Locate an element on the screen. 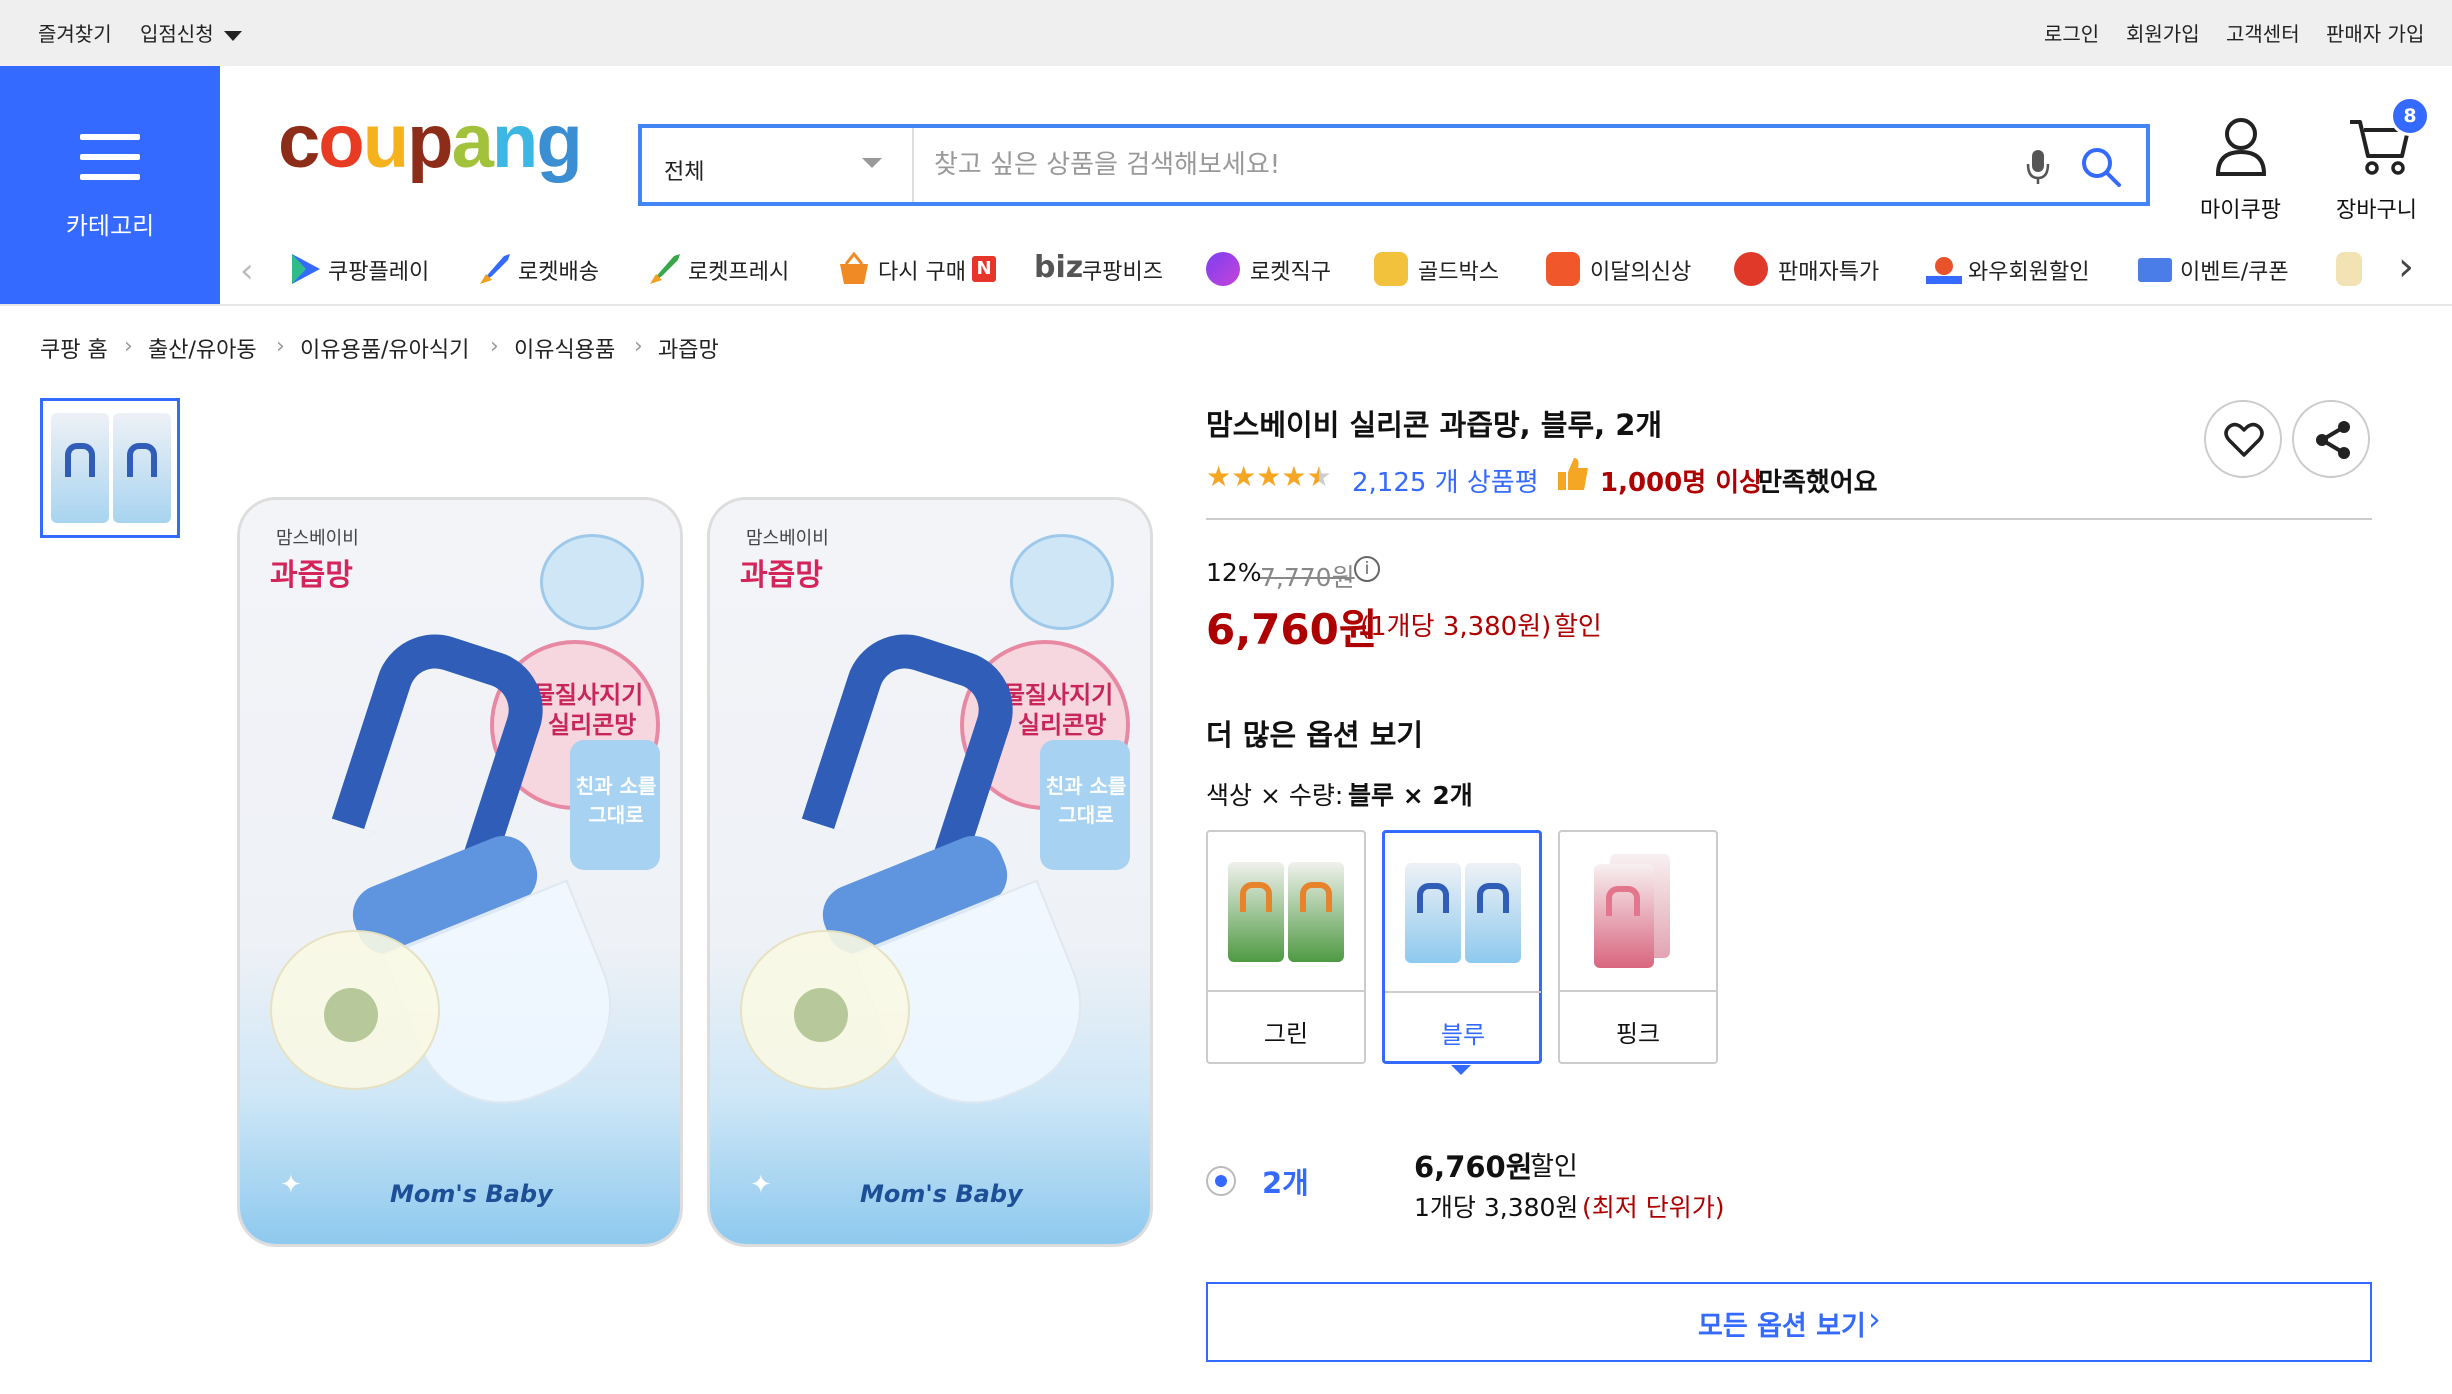  option-color-green: 그린 is located at coordinates (1286, 947).